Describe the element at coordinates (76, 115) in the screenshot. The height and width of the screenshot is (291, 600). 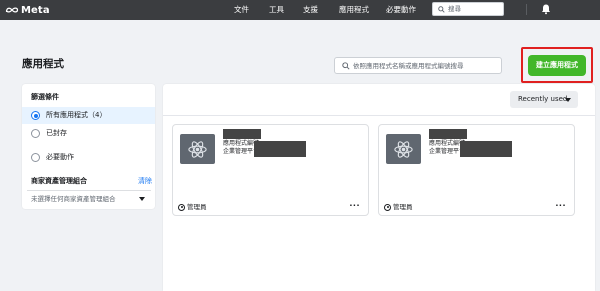
I see `filter-option-label: 所有應用程式（4）` at that location.